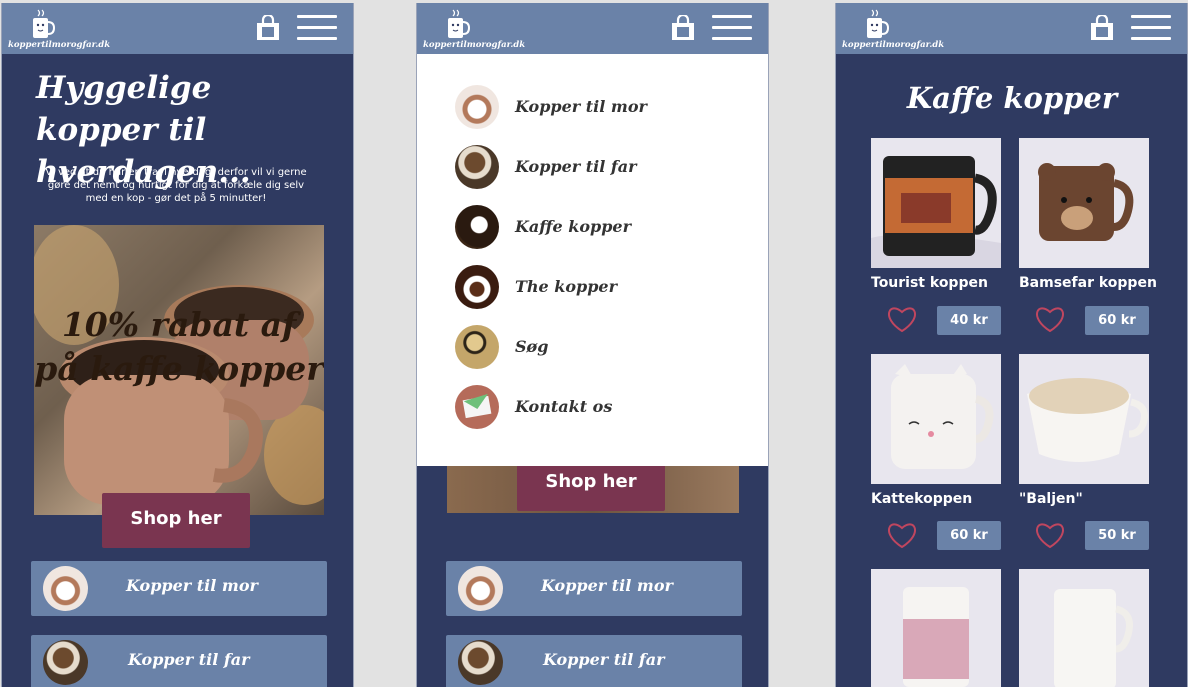 This screenshot has height=687, width=1188. I want to click on menu-item-label: The kopper, so click(566, 286).